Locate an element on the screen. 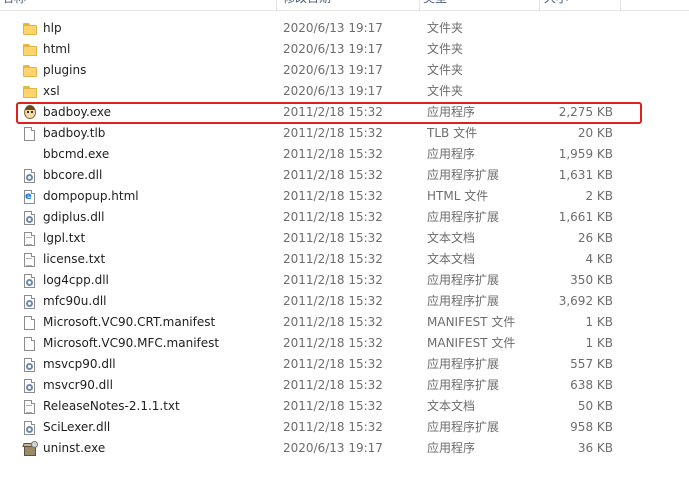 The height and width of the screenshot is (487, 689). file-row: uninst.exe 2020/6/13 19:17 应用程序 36 KB is located at coordinates (344, 448).